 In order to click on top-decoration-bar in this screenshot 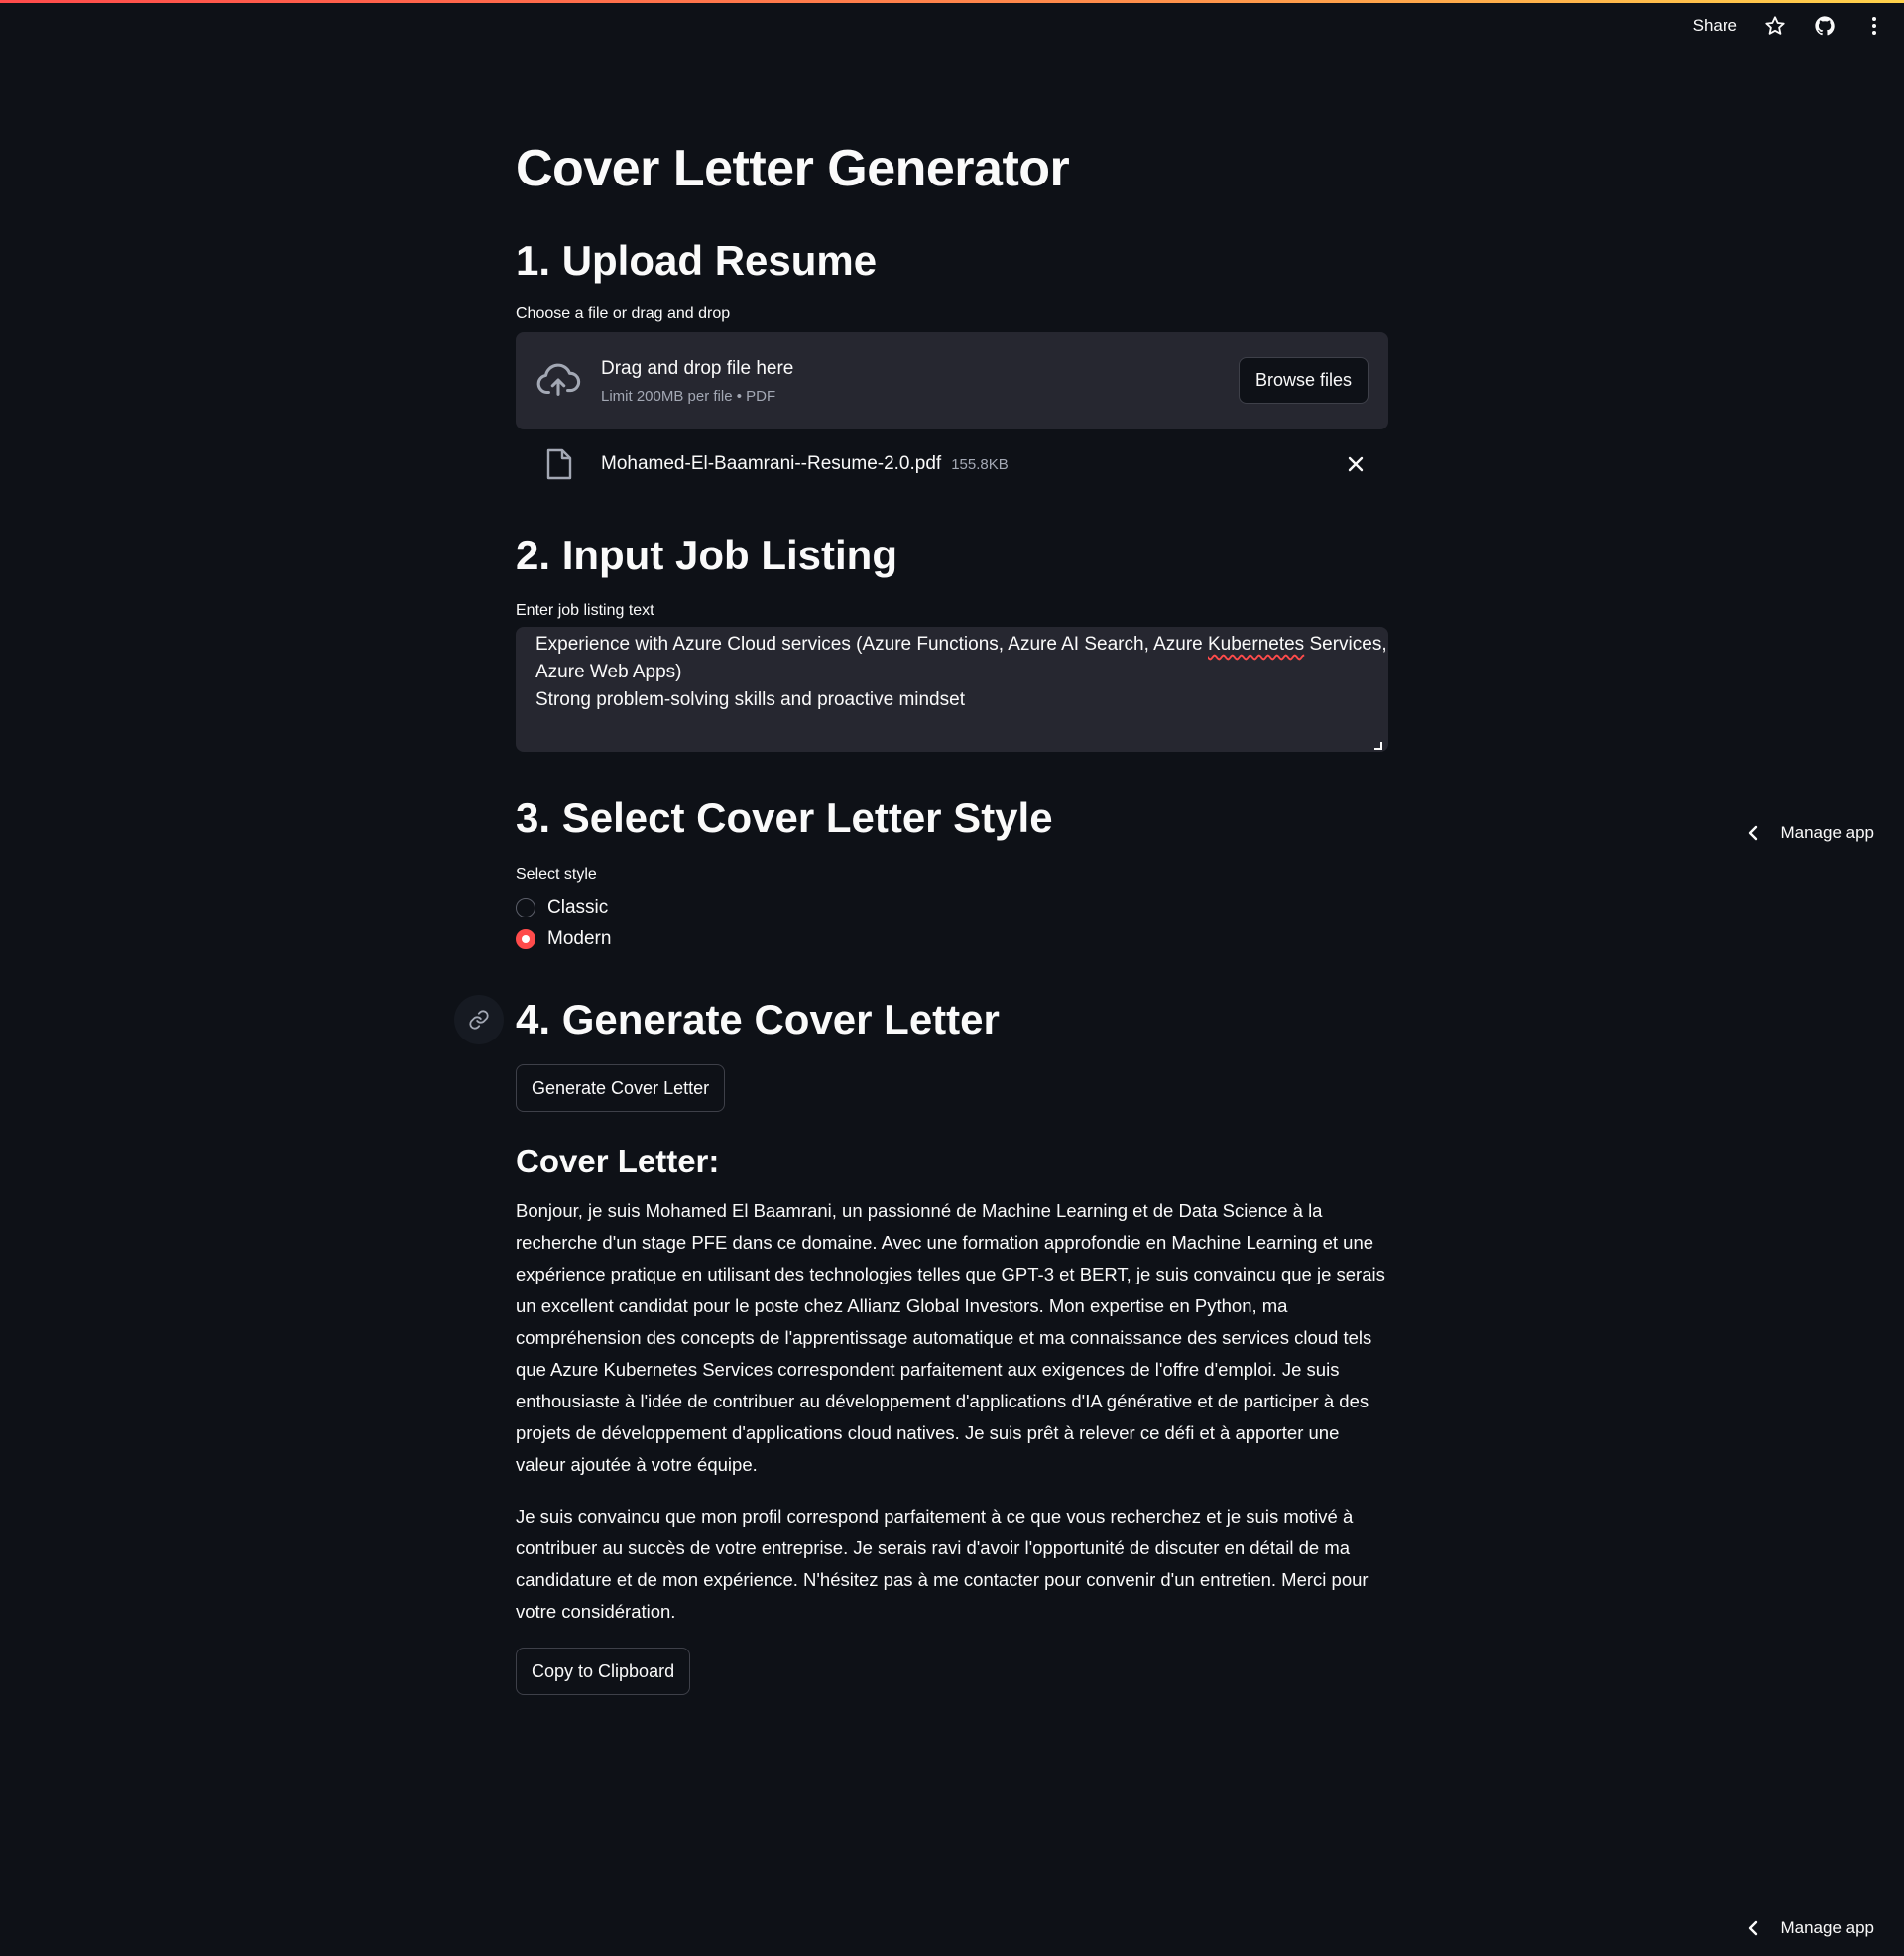, I will do `click(952, 1)`.